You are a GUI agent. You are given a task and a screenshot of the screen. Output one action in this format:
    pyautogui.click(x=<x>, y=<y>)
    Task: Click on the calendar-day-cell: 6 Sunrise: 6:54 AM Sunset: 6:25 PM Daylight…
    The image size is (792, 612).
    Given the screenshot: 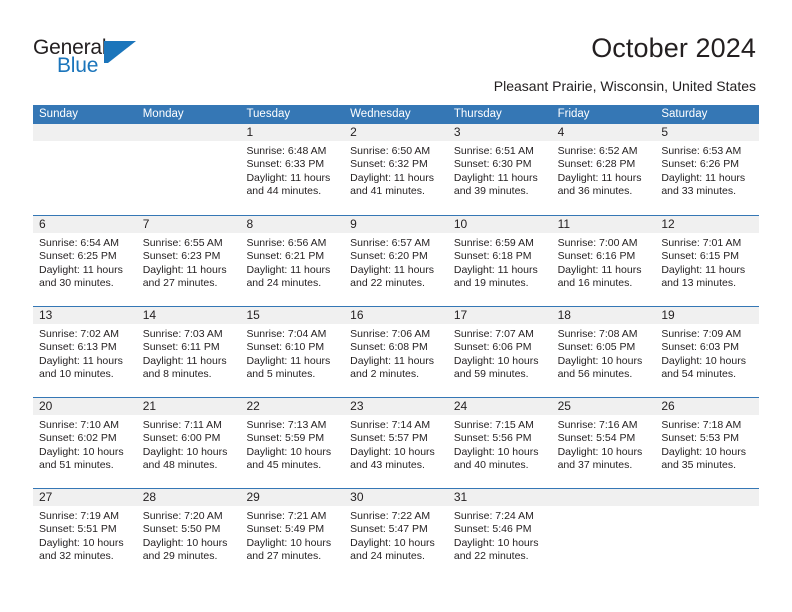 What is the action you would take?
    pyautogui.click(x=85, y=261)
    